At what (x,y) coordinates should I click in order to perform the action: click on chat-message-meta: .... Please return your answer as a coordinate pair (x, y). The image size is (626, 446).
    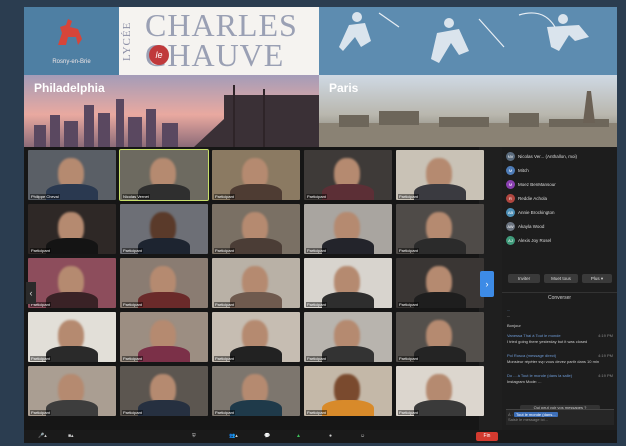
    Looking at the image, I should click on (509, 309).